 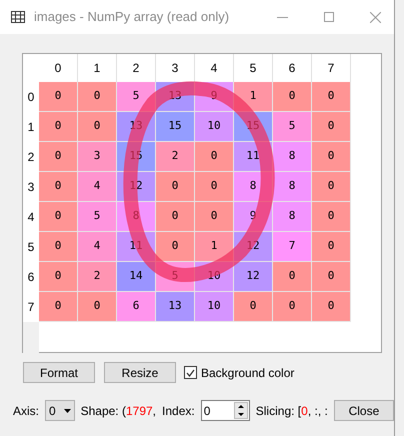 I want to click on toolbar-button: Format, so click(x=59, y=372).